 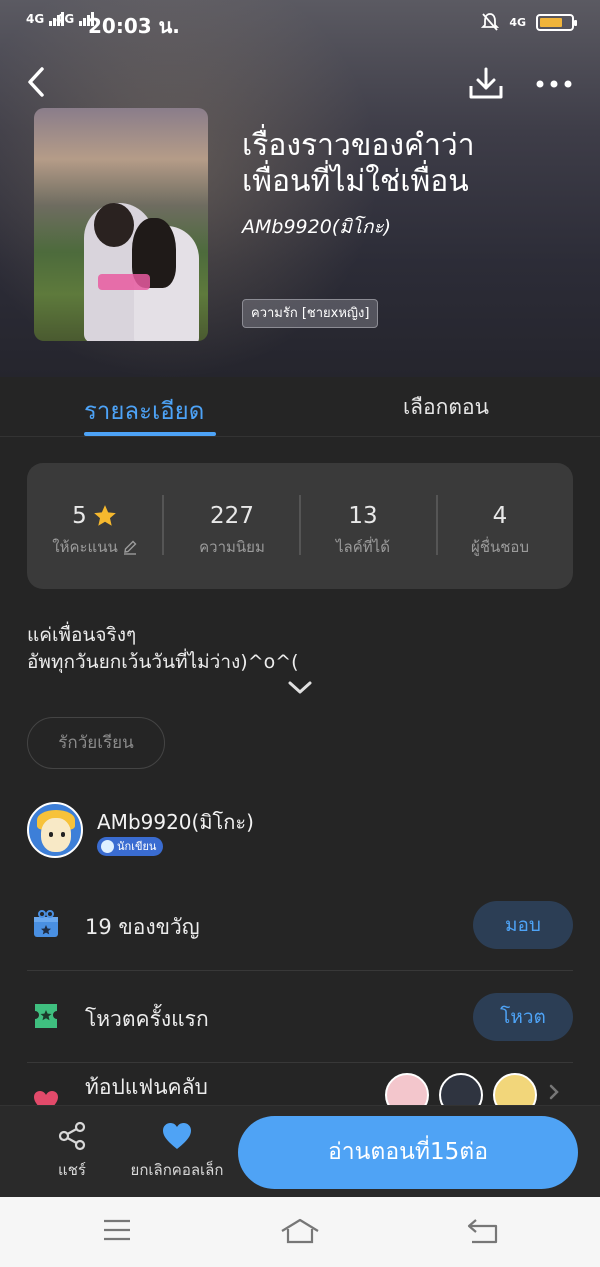 What do you see at coordinates (85, 547) in the screenshot?
I see `rating-label: ให้คะแนน` at bounding box center [85, 547].